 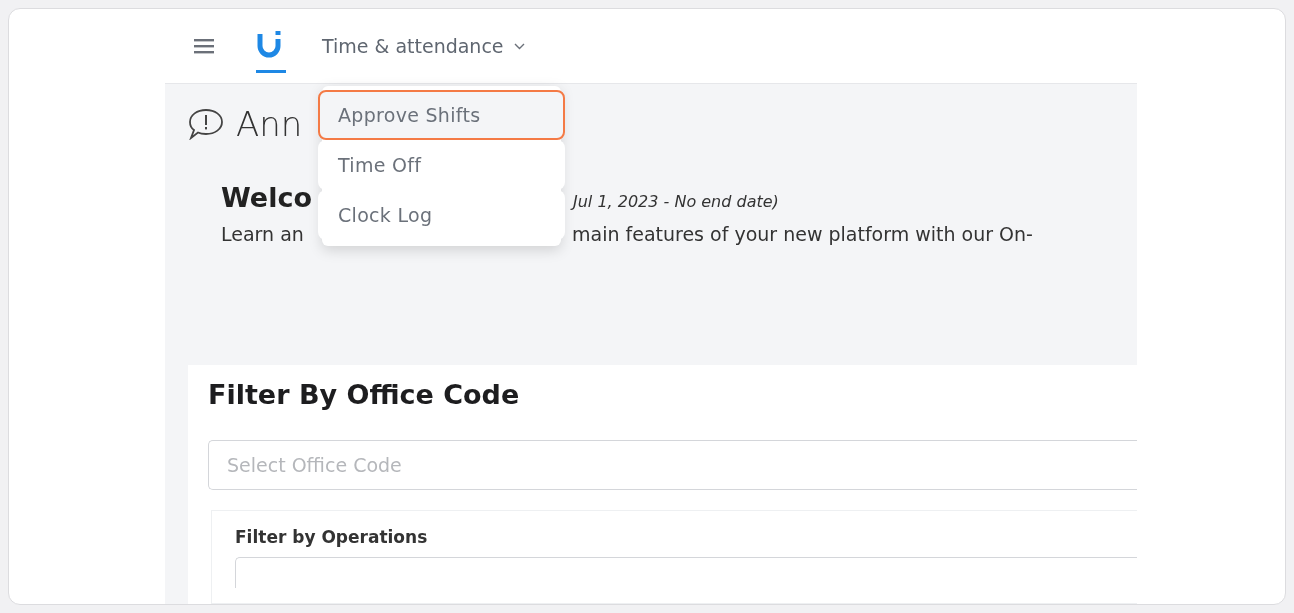 I want to click on office-code-select: Select Office Code, so click(x=672, y=465).